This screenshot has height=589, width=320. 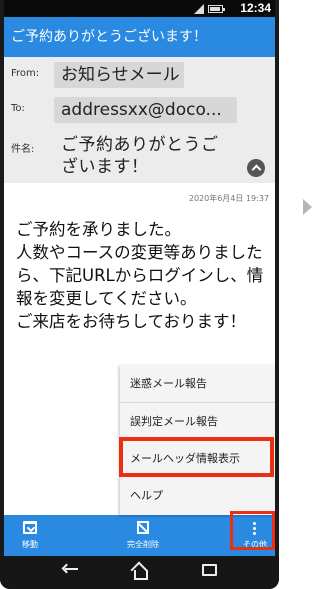 I want to click on menu-item-help: ヘルプ, so click(x=197, y=494).